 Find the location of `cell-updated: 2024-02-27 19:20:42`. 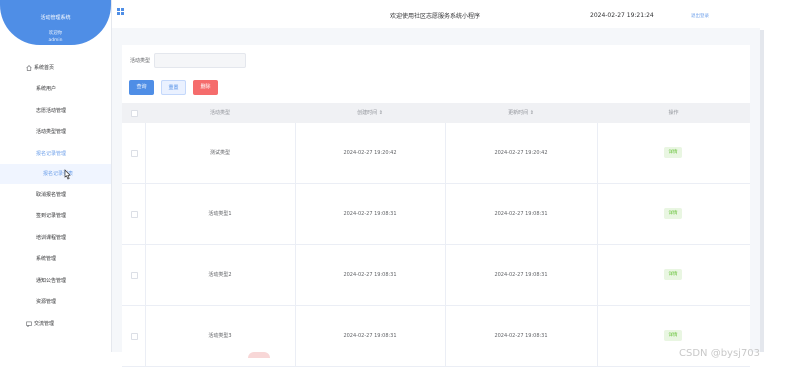

cell-updated: 2024-02-27 19:20:42 is located at coordinates (521, 153).